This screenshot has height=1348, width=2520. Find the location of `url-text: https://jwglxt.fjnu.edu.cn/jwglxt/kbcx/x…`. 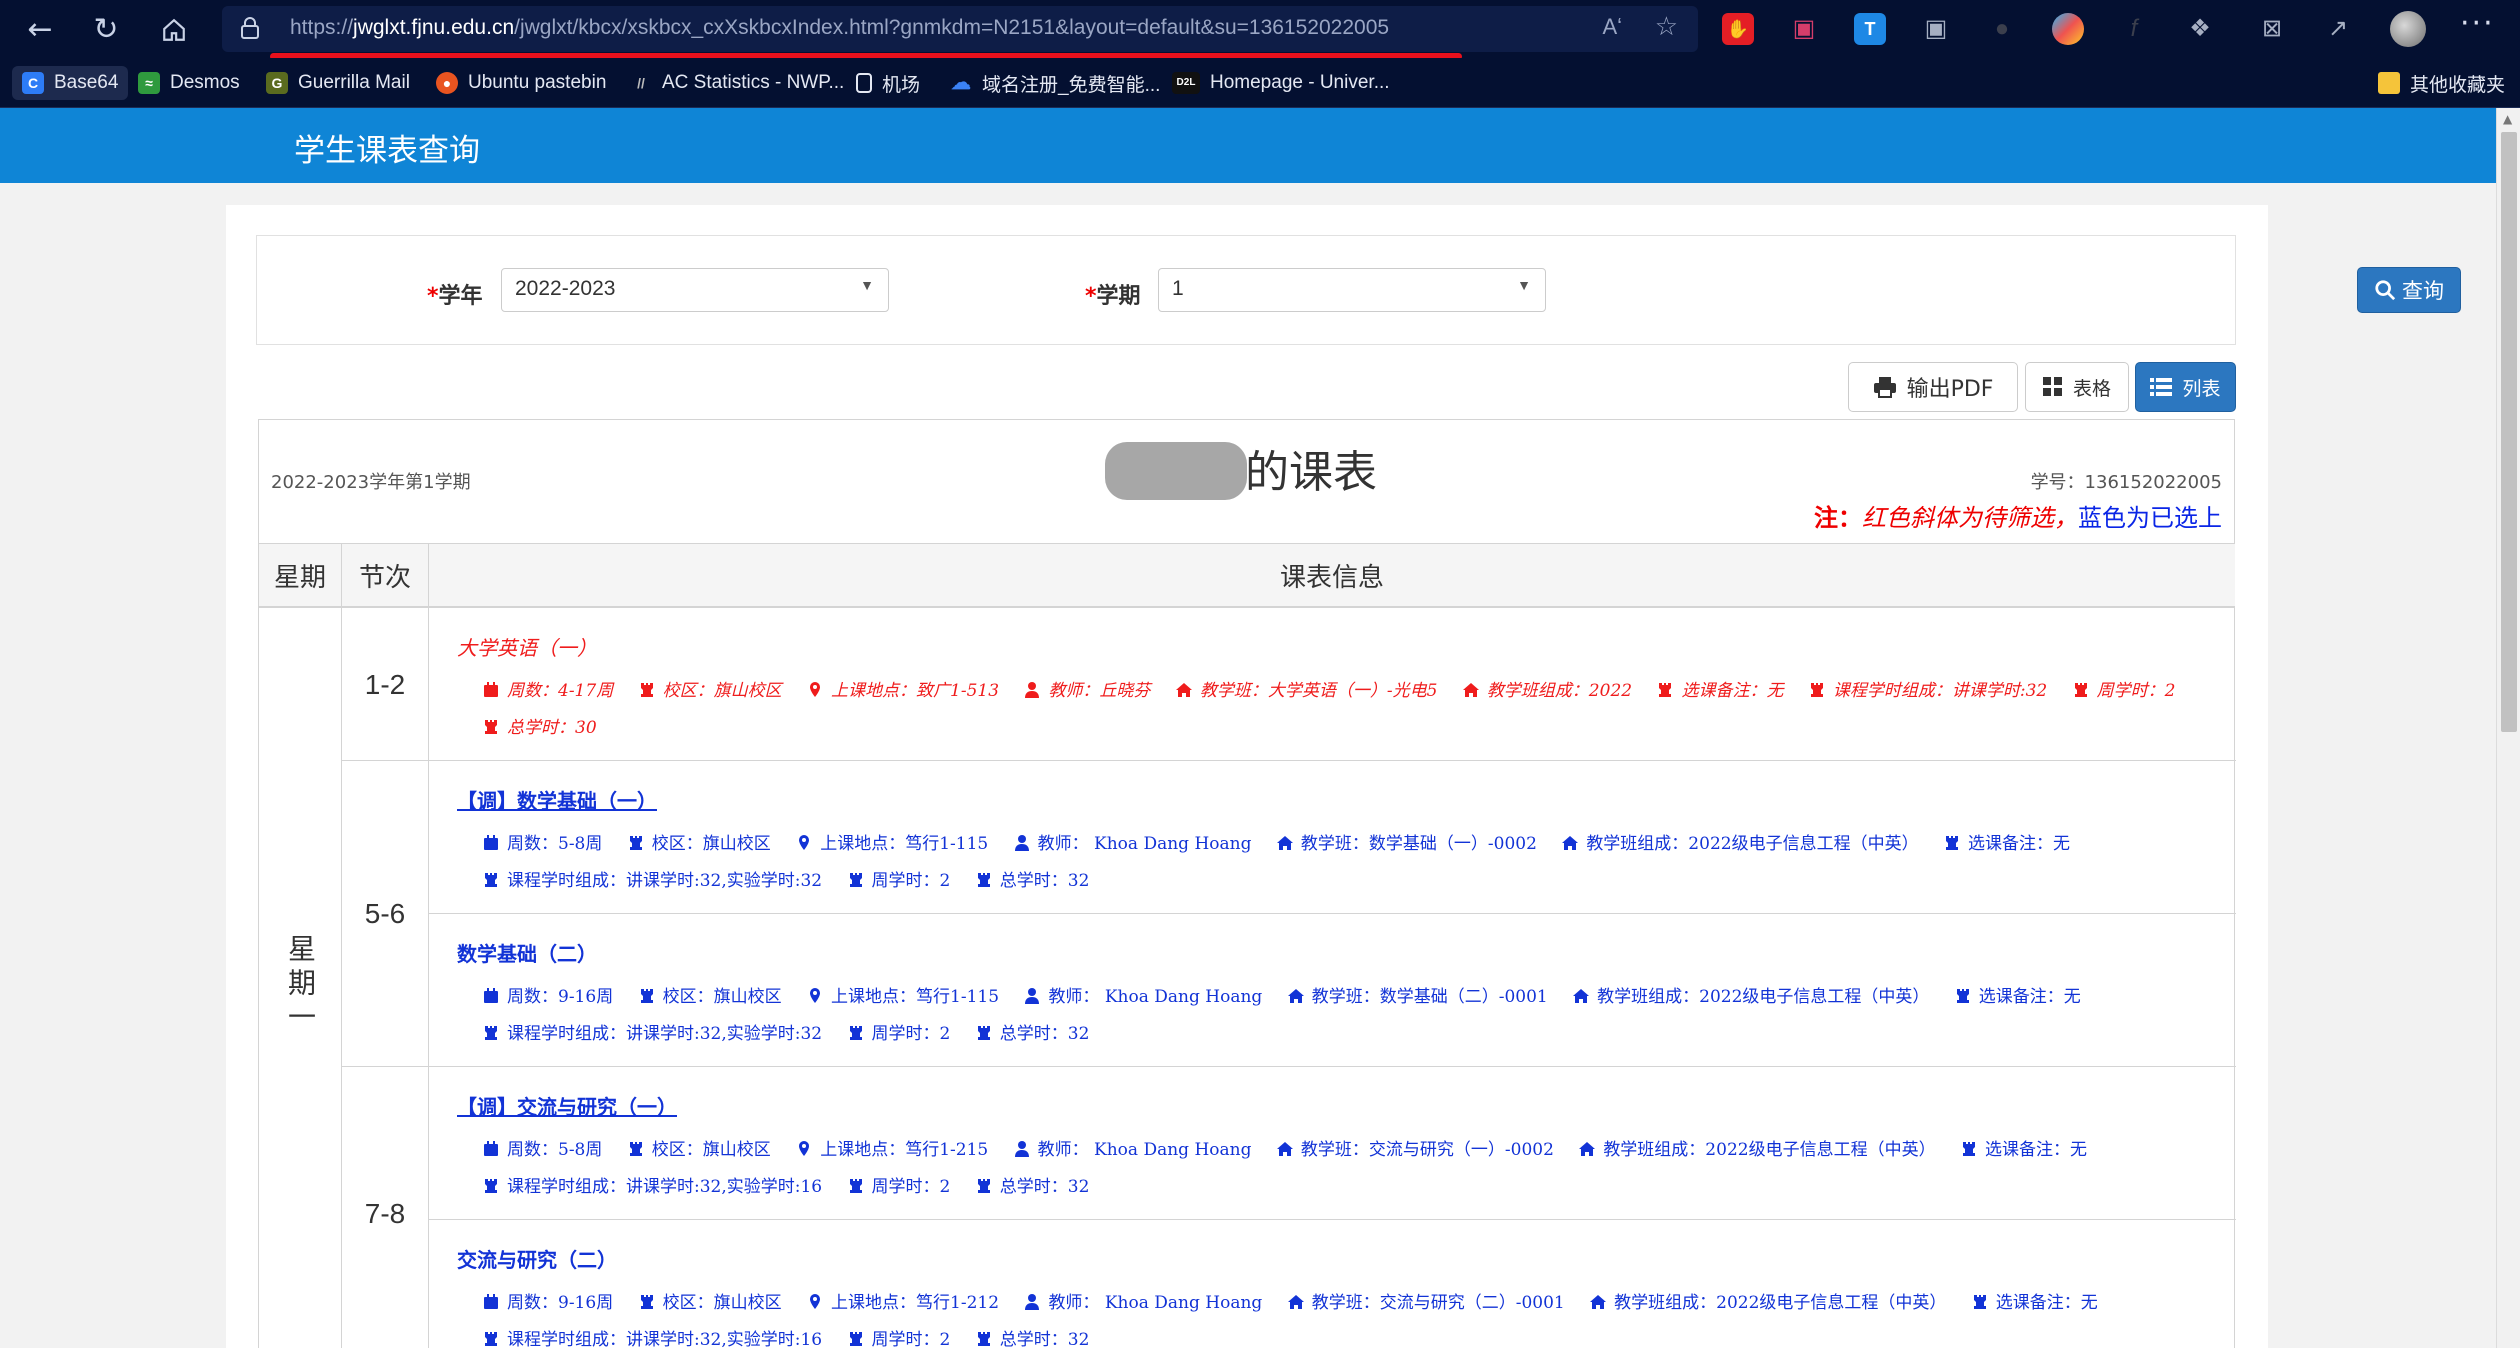

url-text: https://jwglxt.fjnu.edu.cn/jwglxt/kbcx/x… is located at coordinates (839, 28).